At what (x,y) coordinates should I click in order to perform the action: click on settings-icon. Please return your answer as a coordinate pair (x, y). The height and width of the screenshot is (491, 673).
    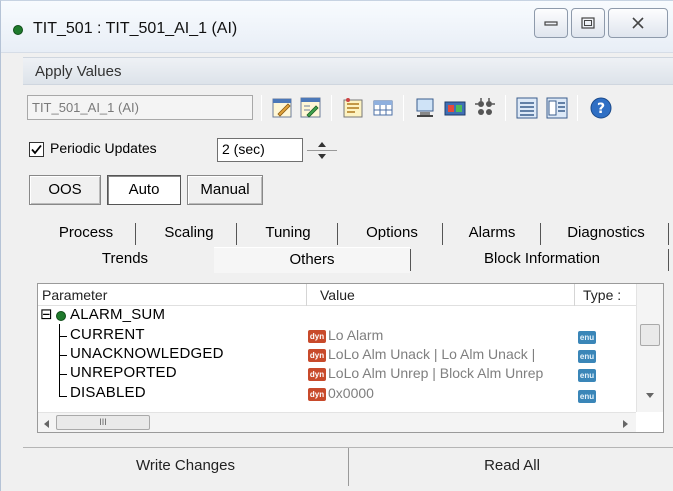
    Looking at the image, I should click on (485, 108).